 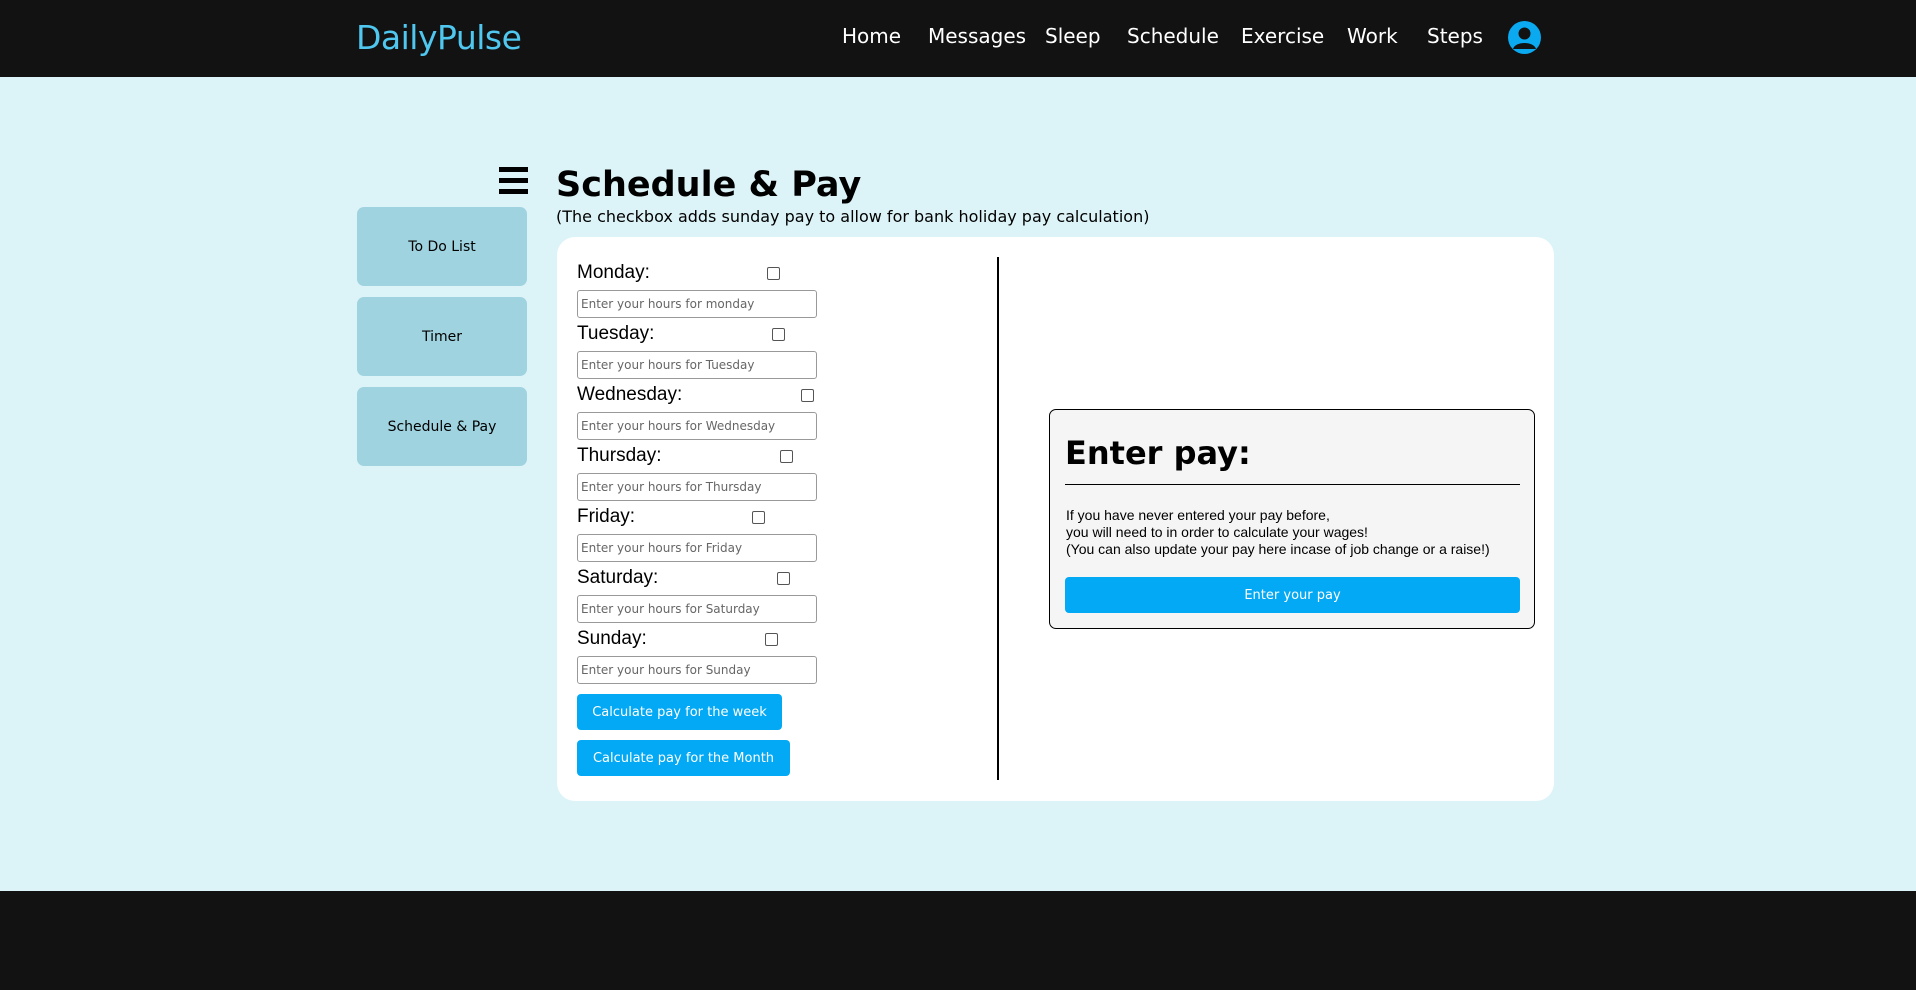 I want to click on checkbox-saturday, so click(x=783, y=578).